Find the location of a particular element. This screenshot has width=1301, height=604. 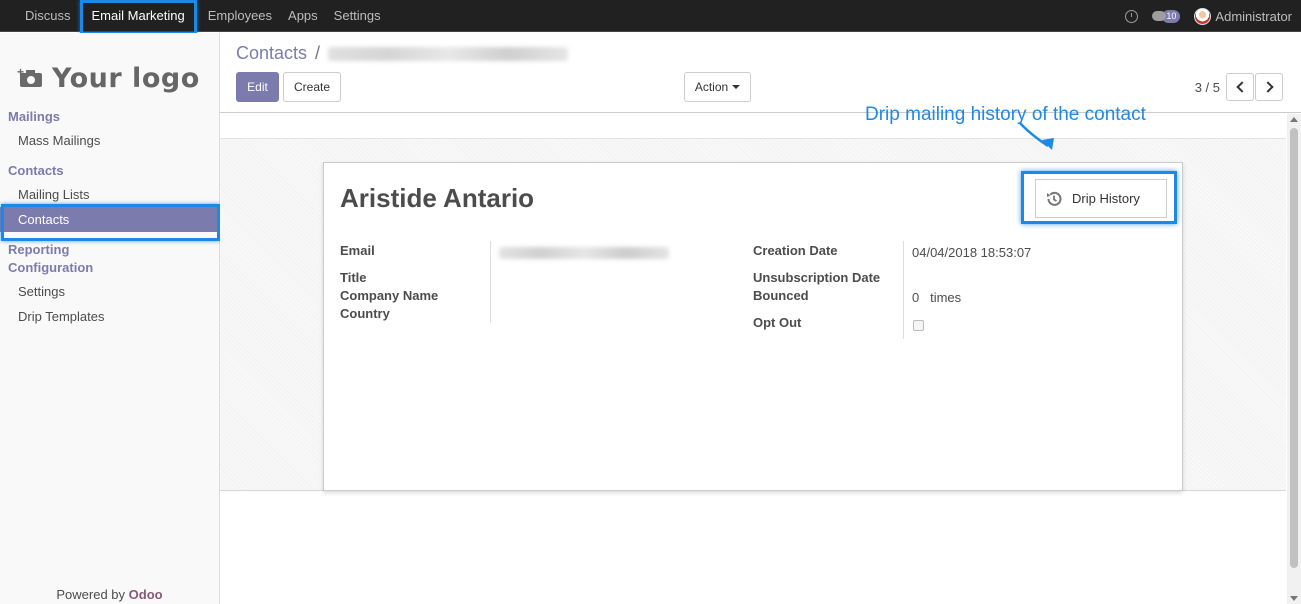

sidebar-item-settings: Settings is located at coordinates (41, 291).